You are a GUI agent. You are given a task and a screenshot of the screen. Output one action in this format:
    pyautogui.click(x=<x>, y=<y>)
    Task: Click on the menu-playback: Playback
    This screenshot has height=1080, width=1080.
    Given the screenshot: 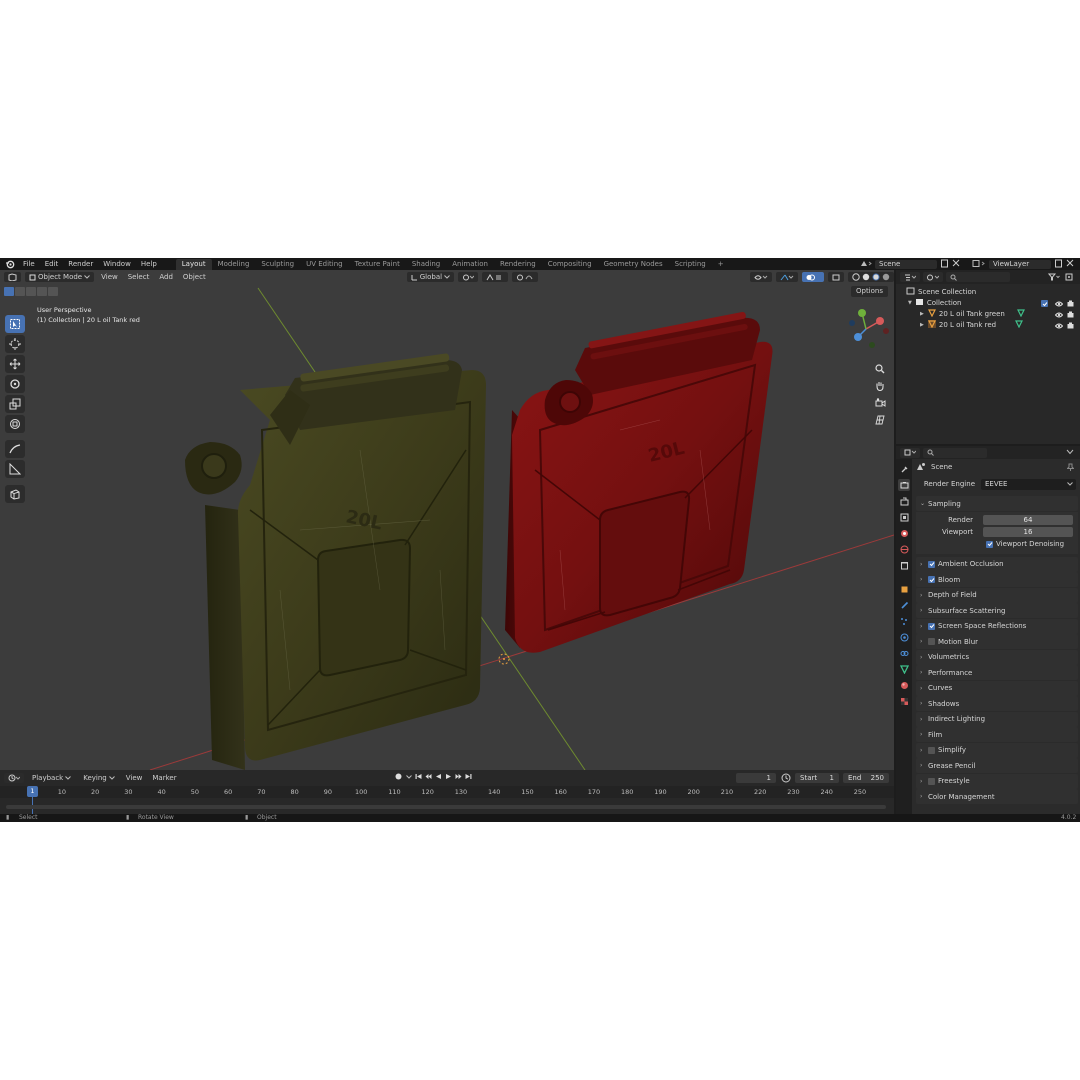 What is the action you would take?
    pyautogui.click(x=51, y=778)
    